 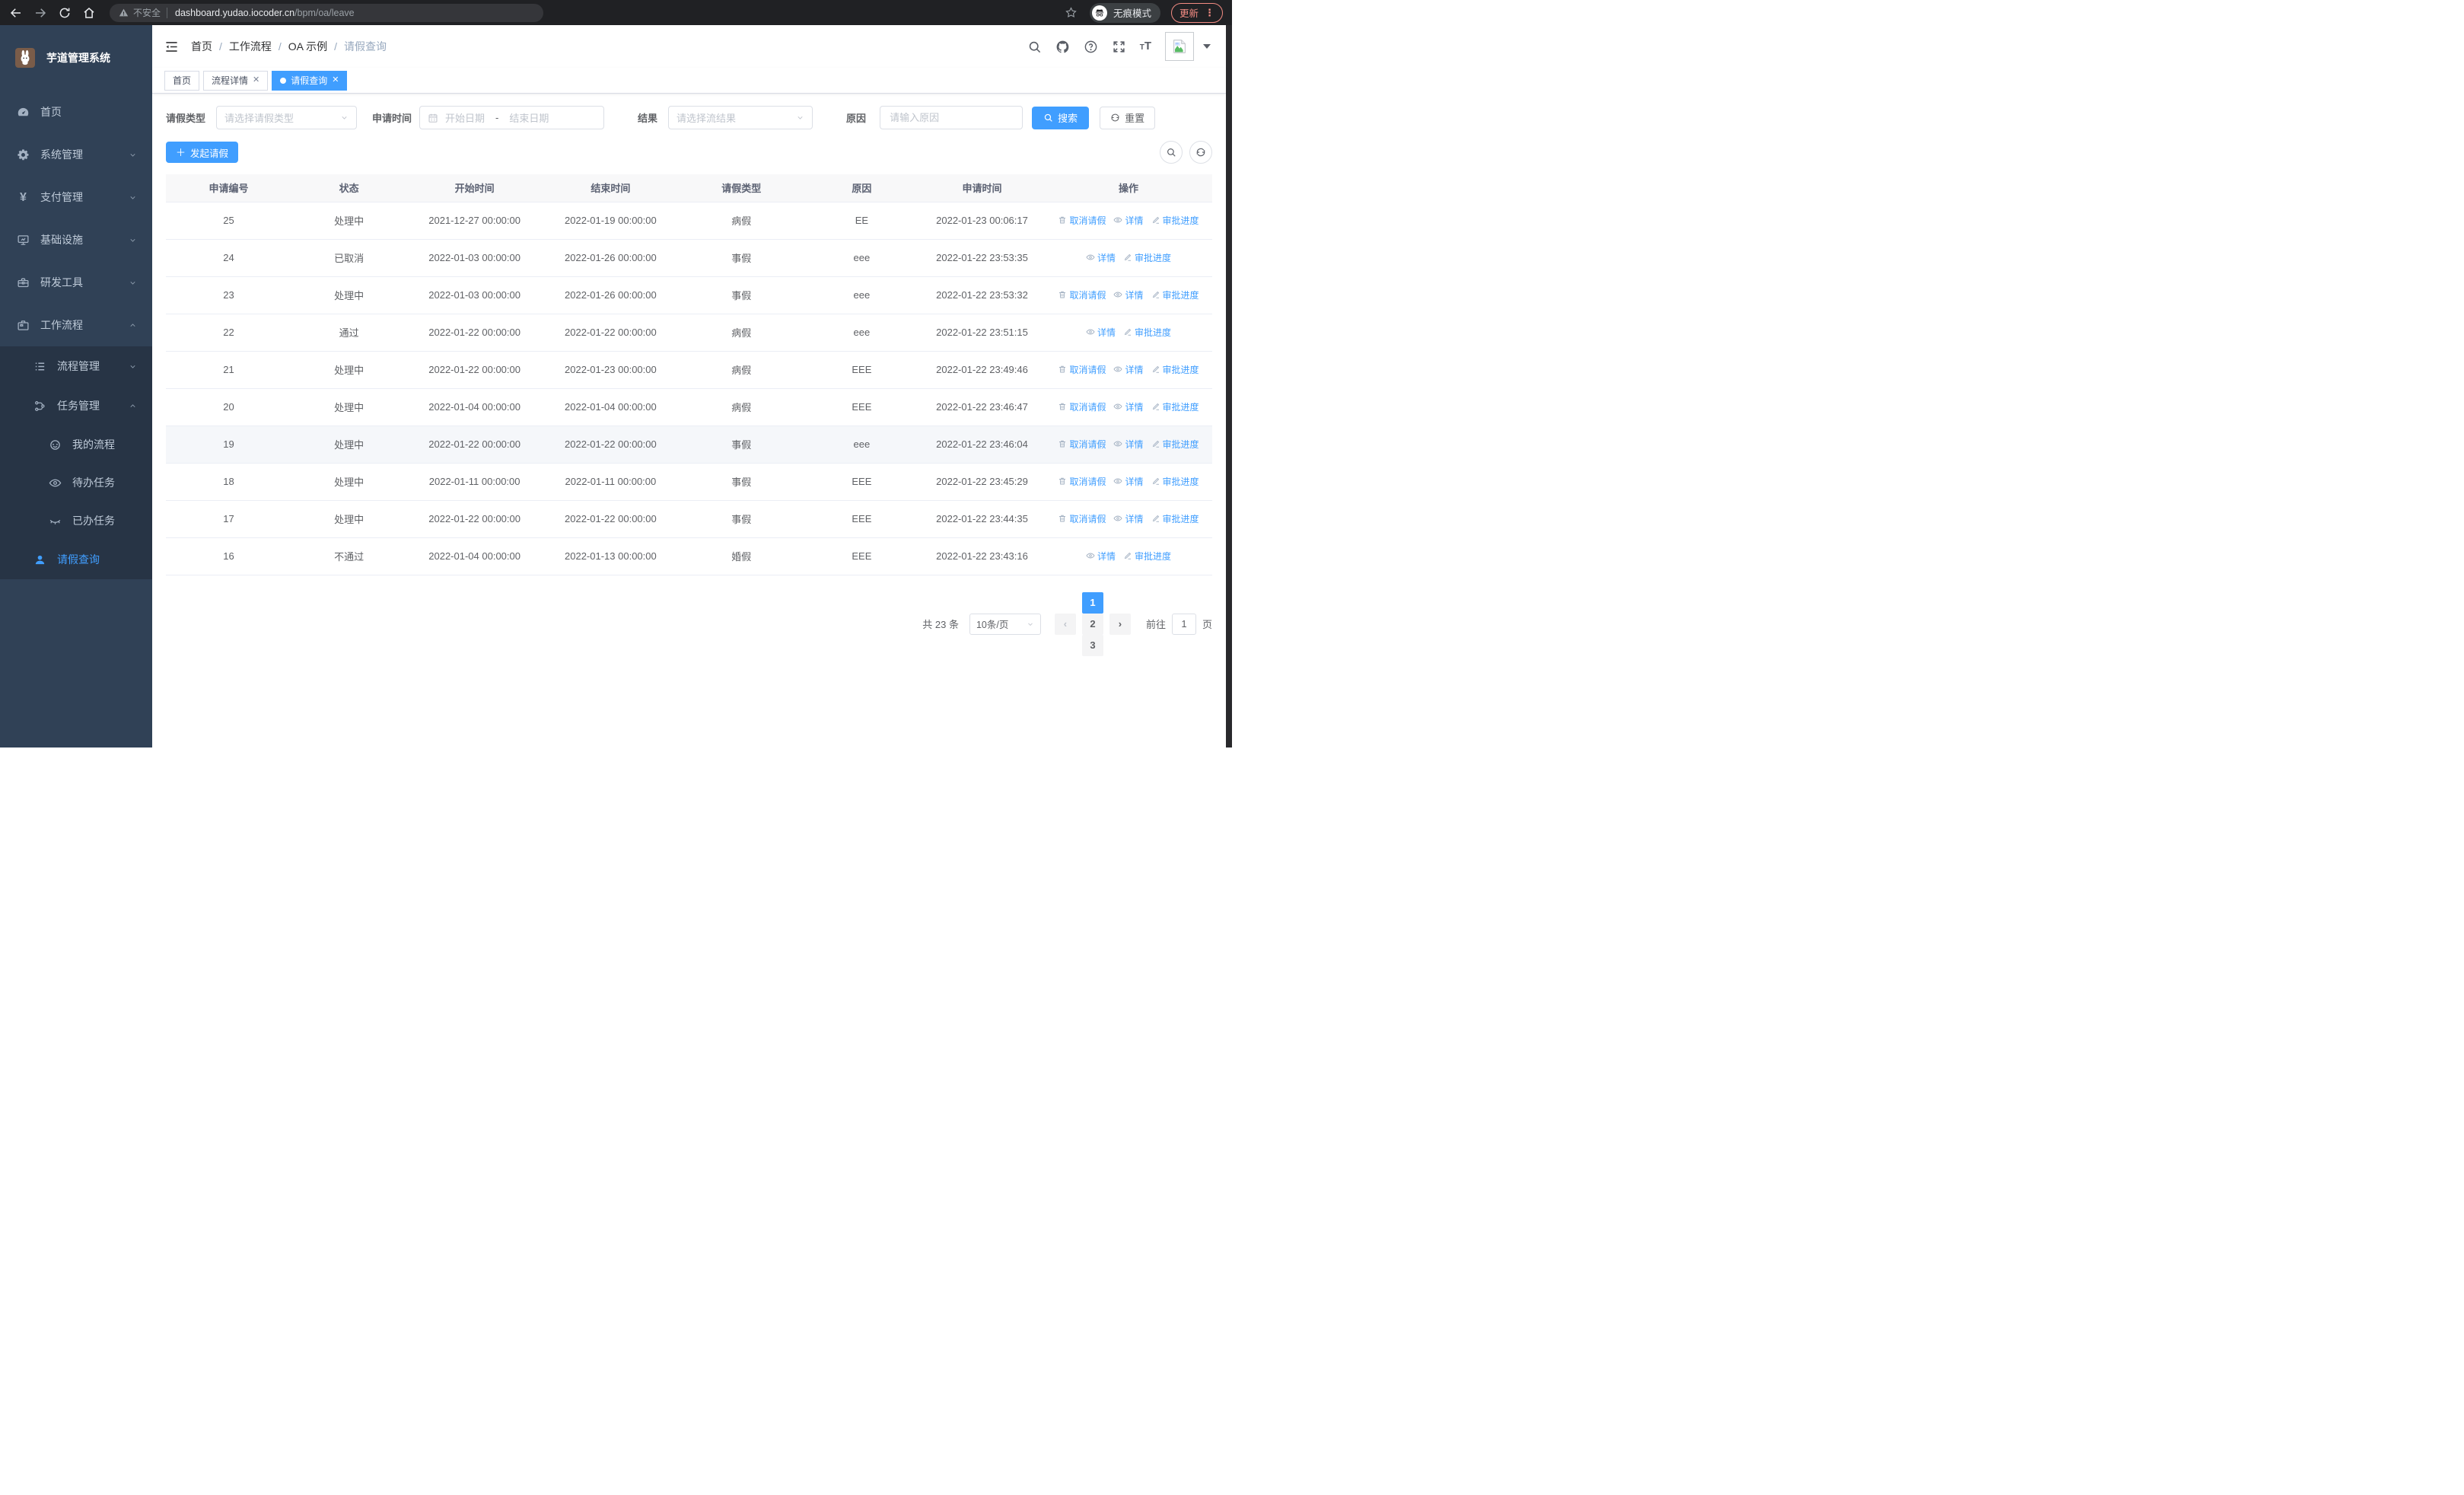 I want to click on briefcase-icon, so click(x=23, y=325).